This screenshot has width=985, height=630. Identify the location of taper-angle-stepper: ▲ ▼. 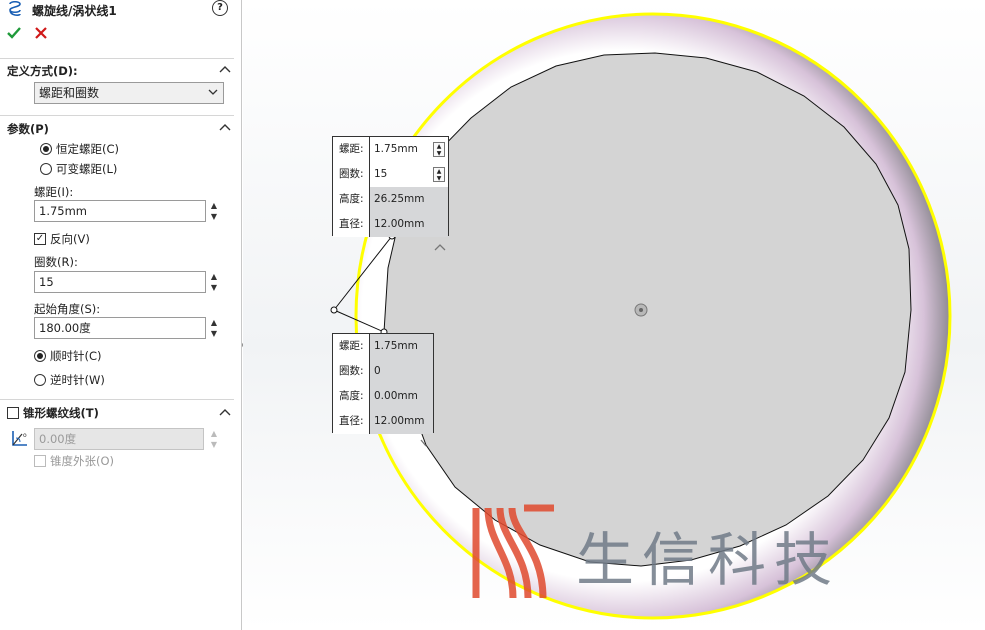
(214, 439).